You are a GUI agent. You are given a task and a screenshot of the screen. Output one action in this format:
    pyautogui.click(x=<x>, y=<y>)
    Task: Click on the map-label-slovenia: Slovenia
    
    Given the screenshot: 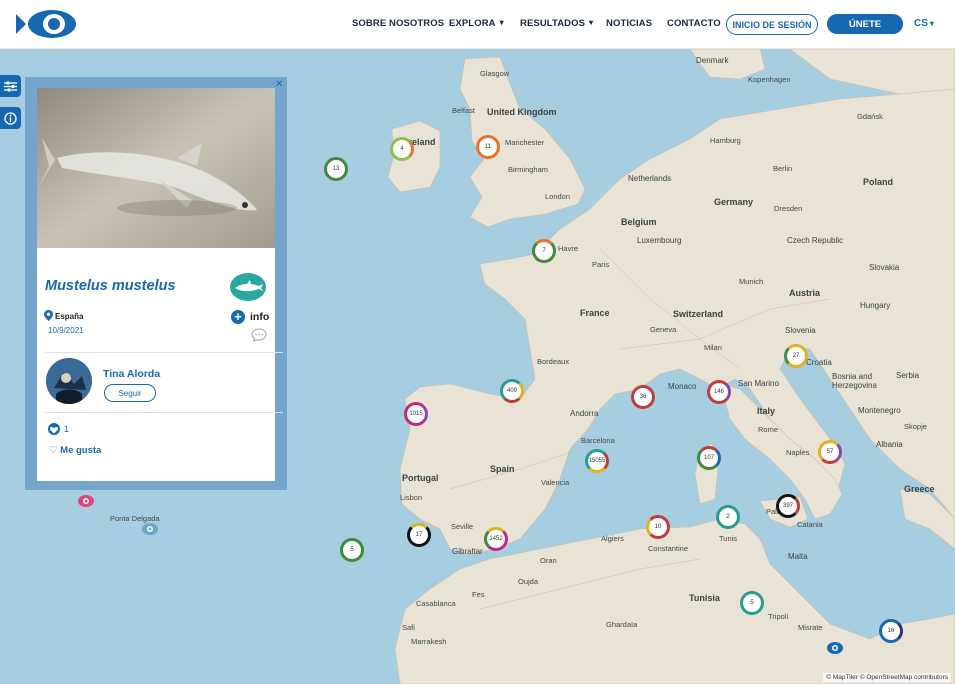 What is the action you would take?
    pyautogui.click(x=800, y=330)
    